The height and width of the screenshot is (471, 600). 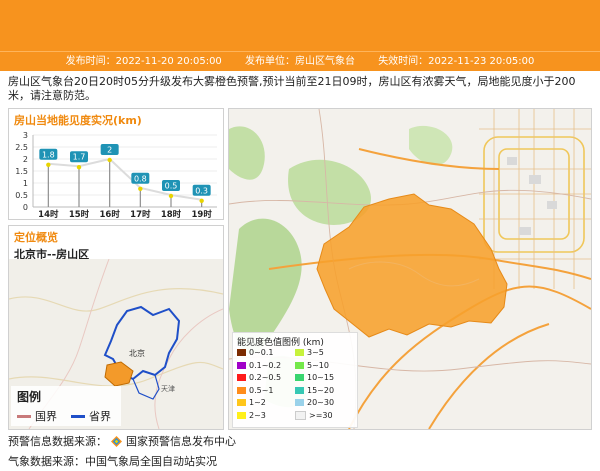 What do you see at coordinates (112, 461) in the screenshot?
I see `weather-source-line: 气象数据来源：中国气象局全国自动站实况` at bounding box center [112, 461].